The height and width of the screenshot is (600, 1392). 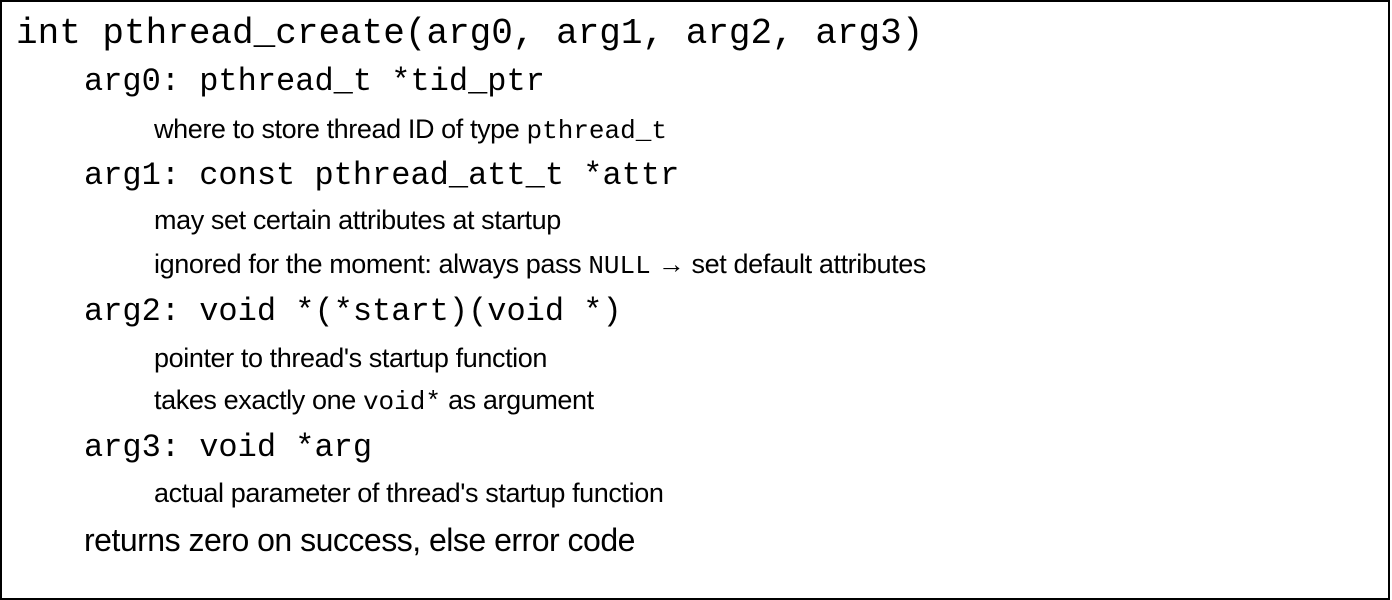 I want to click on arg1-note-2-after: → set default attributes, so click(x=791, y=264).